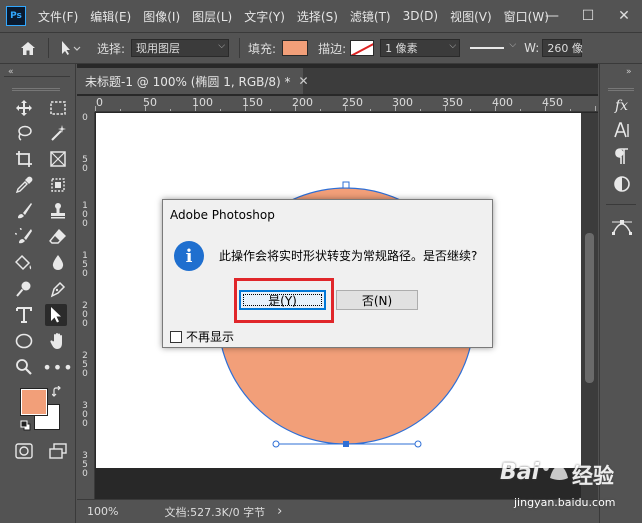 The width and height of the screenshot is (642, 523). What do you see at coordinates (337, 81) in the screenshot?
I see `document-tab-bar: 未标题-1 @ 100% (椭圆 1, RGB/8) * ✕` at bounding box center [337, 81].